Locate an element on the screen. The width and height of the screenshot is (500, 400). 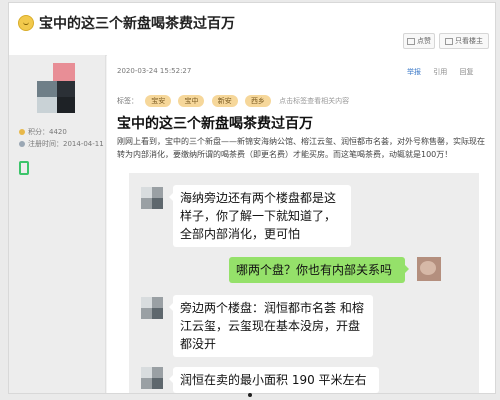
favorite-button-label: 点赞 is located at coordinates (424, 41).